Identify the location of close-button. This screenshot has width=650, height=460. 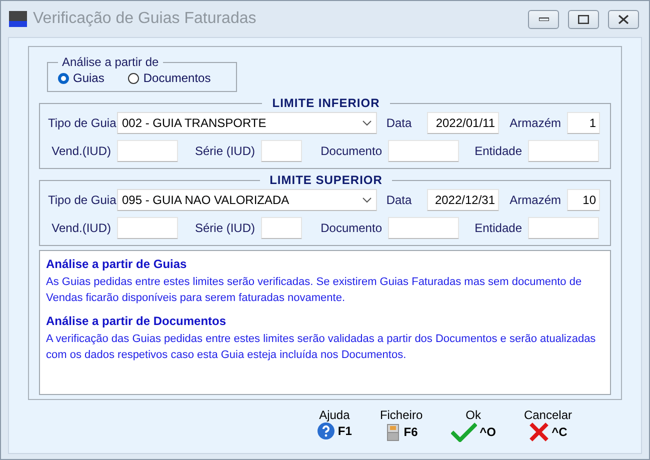
(623, 19).